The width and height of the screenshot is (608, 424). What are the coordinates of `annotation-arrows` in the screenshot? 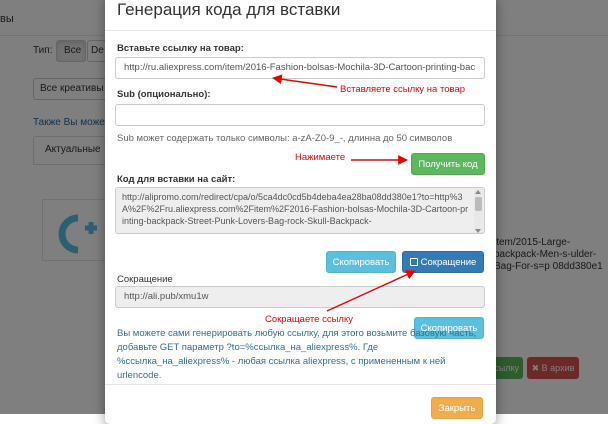 It's located at (344, 193).